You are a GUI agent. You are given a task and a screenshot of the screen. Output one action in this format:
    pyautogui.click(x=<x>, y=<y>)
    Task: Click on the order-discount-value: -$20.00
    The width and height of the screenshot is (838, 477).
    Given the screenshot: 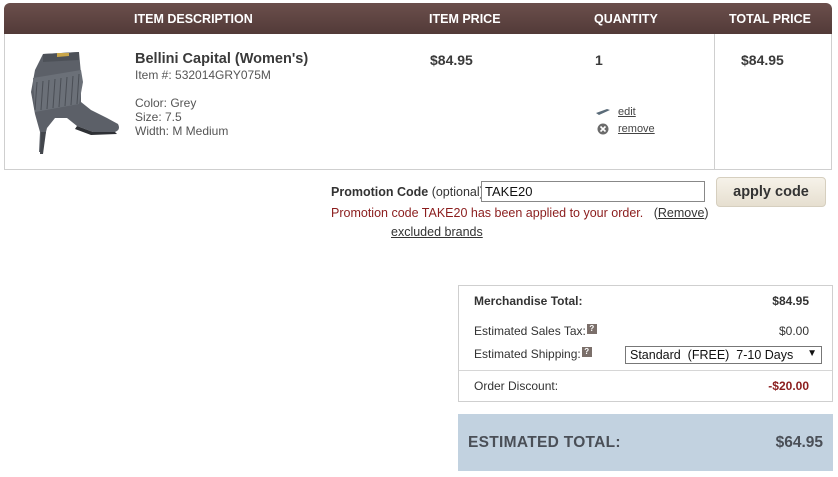 What is the action you would take?
    pyautogui.click(x=788, y=386)
    